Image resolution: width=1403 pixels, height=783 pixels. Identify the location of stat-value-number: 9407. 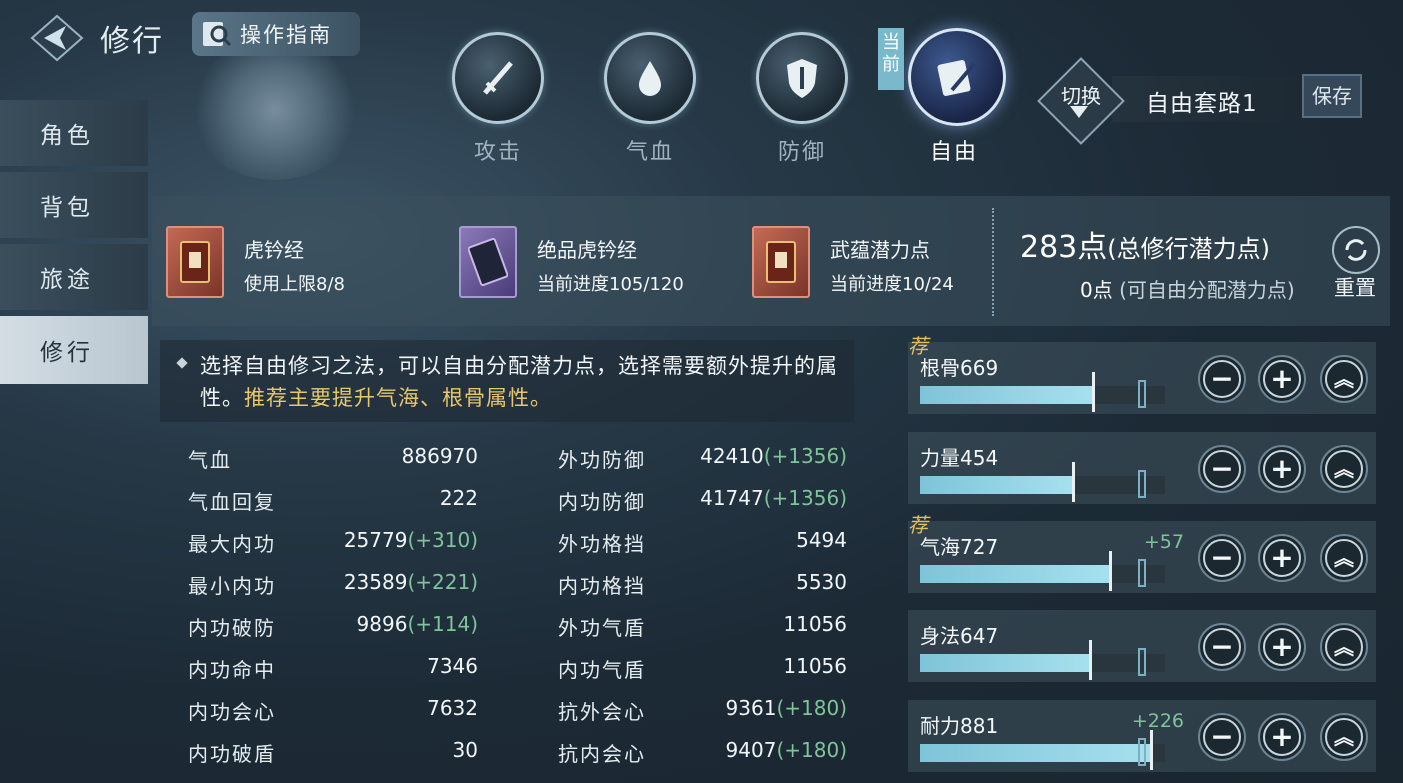
(751, 750).